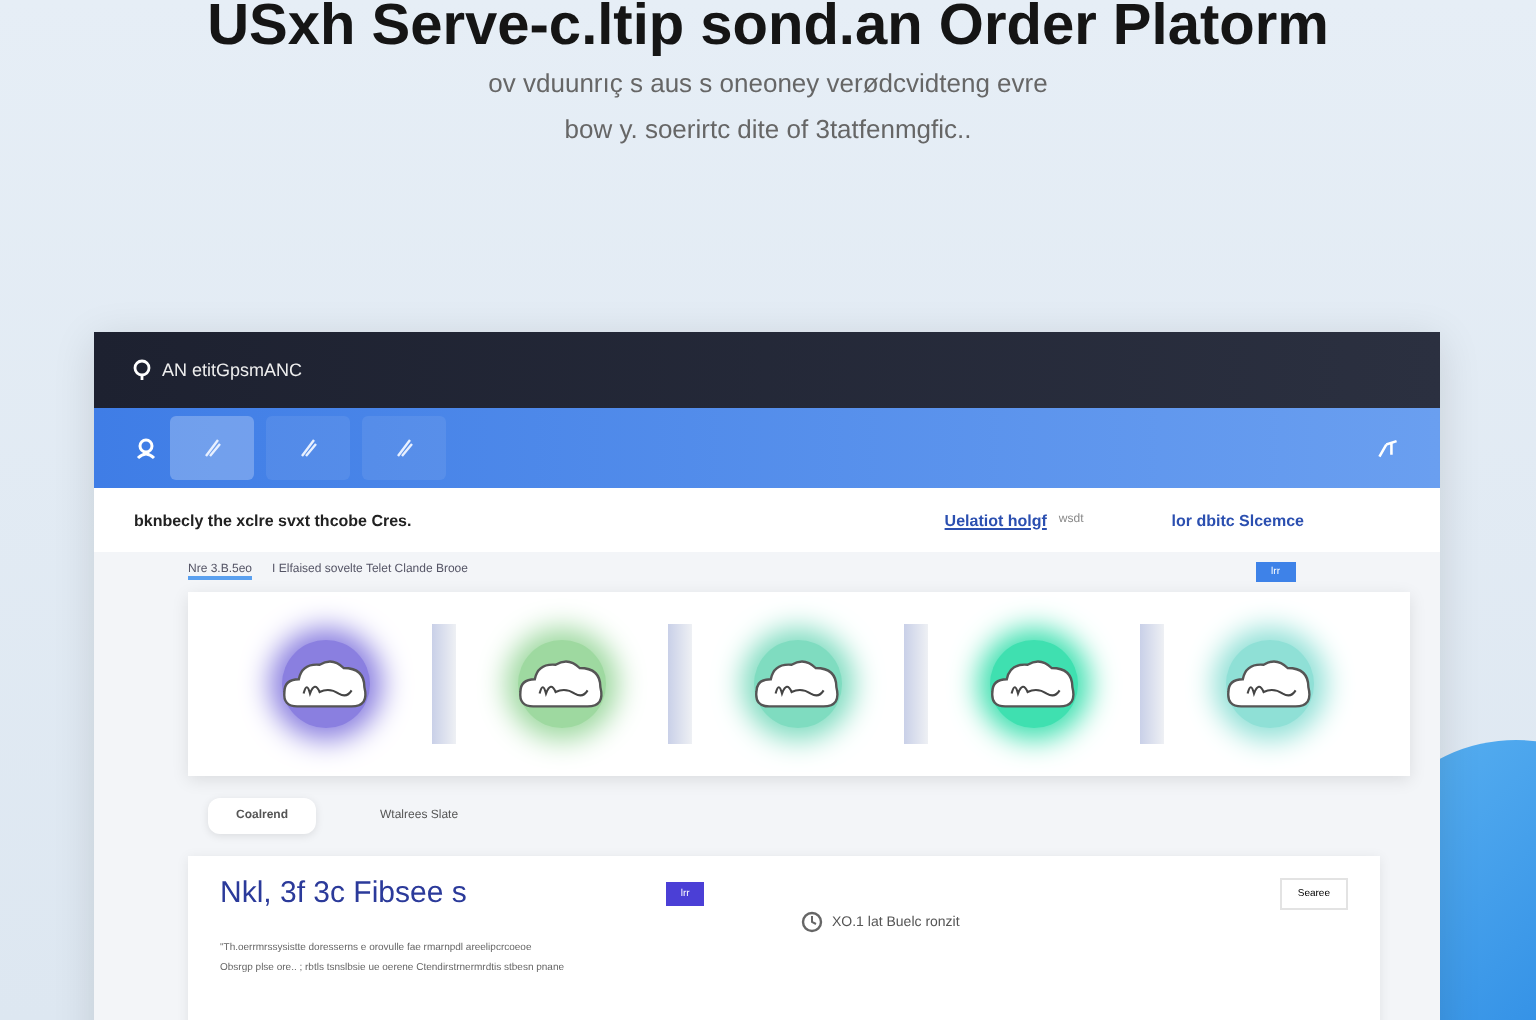 This screenshot has height=1020, width=1536. Describe the element at coordinates (142, 370) in the screenshot. I see `pin-icon` at that location.